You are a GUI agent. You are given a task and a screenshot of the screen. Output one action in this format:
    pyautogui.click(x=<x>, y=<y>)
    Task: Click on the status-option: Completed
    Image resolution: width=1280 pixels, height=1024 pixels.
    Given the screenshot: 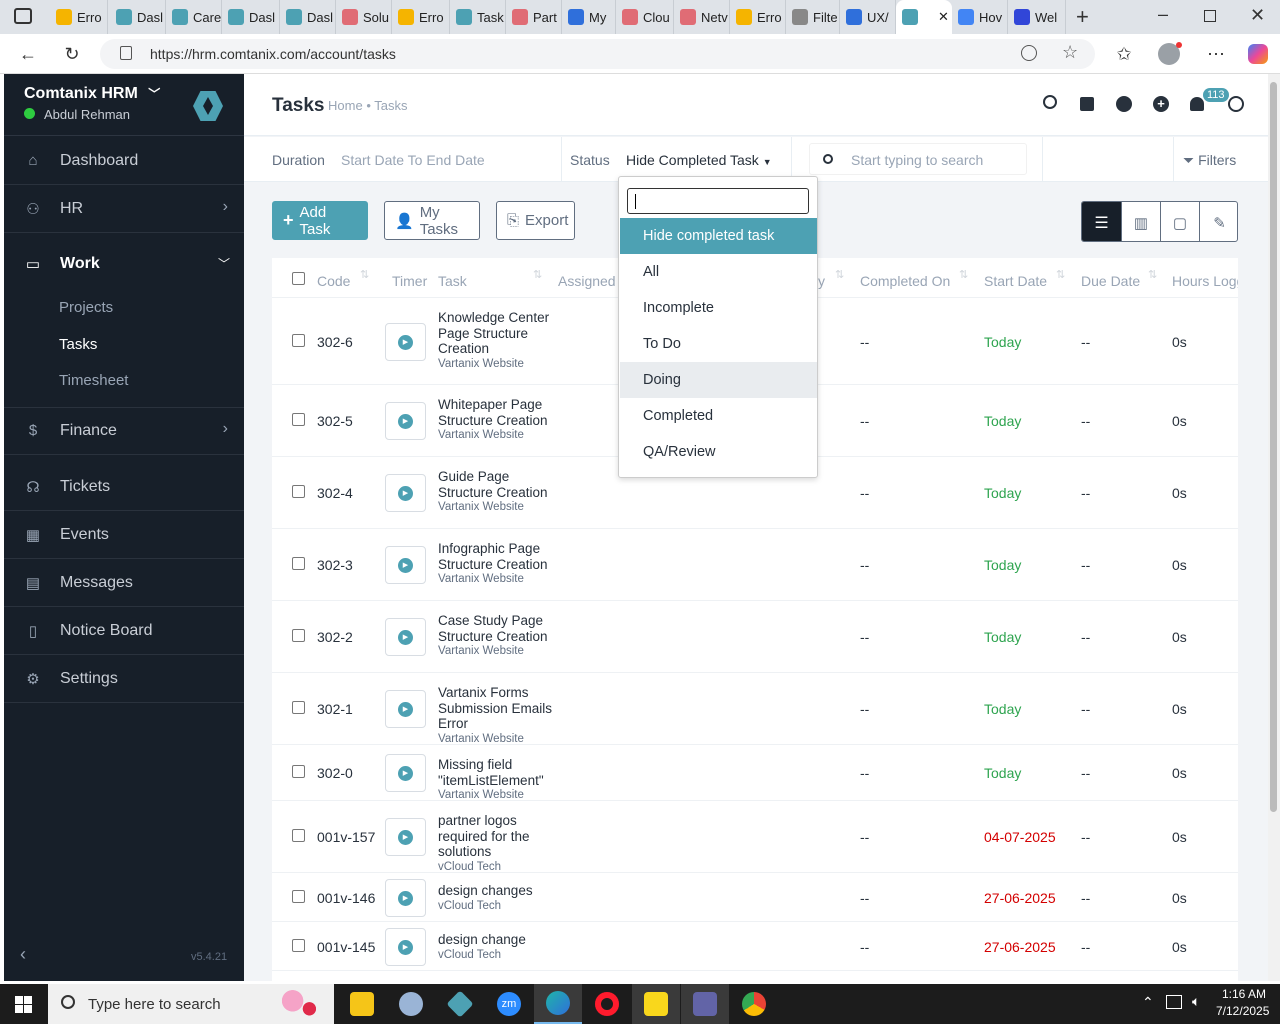 What is the action you would take?
    pyautogui.click(x=718, y=416)
    